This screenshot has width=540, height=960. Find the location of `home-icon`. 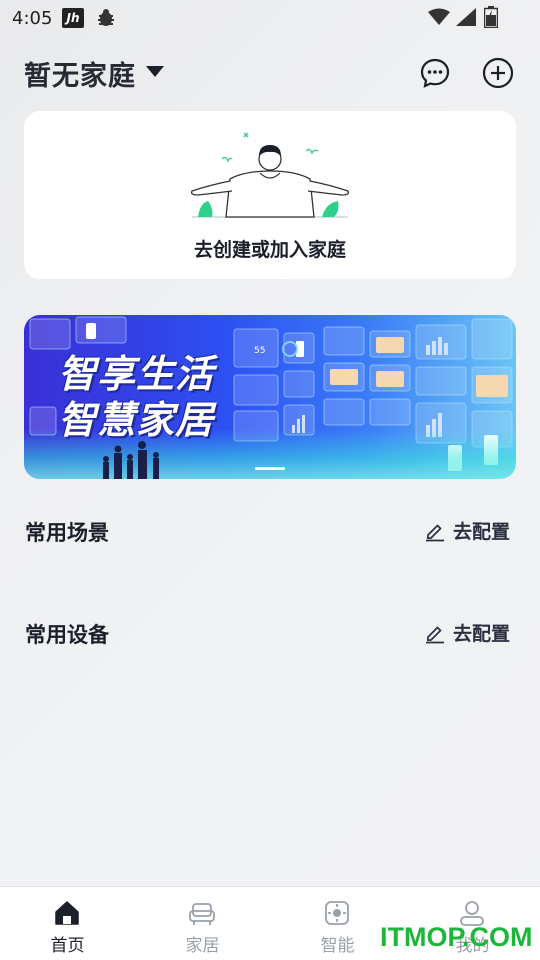

home-icon is located at coordinates (67, 913).